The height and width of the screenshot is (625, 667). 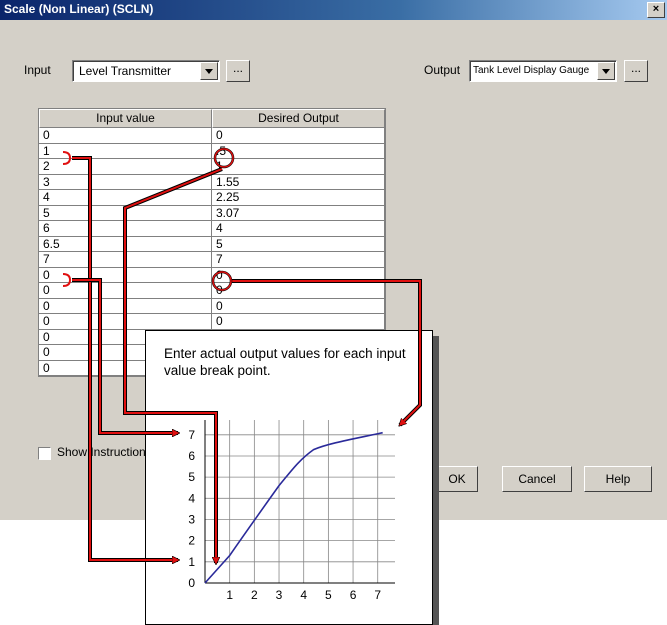 What do you see at coordinates (353, 595) in the screenshot?
I see `x-tick-label: 6` at bounding box center [353, 595].